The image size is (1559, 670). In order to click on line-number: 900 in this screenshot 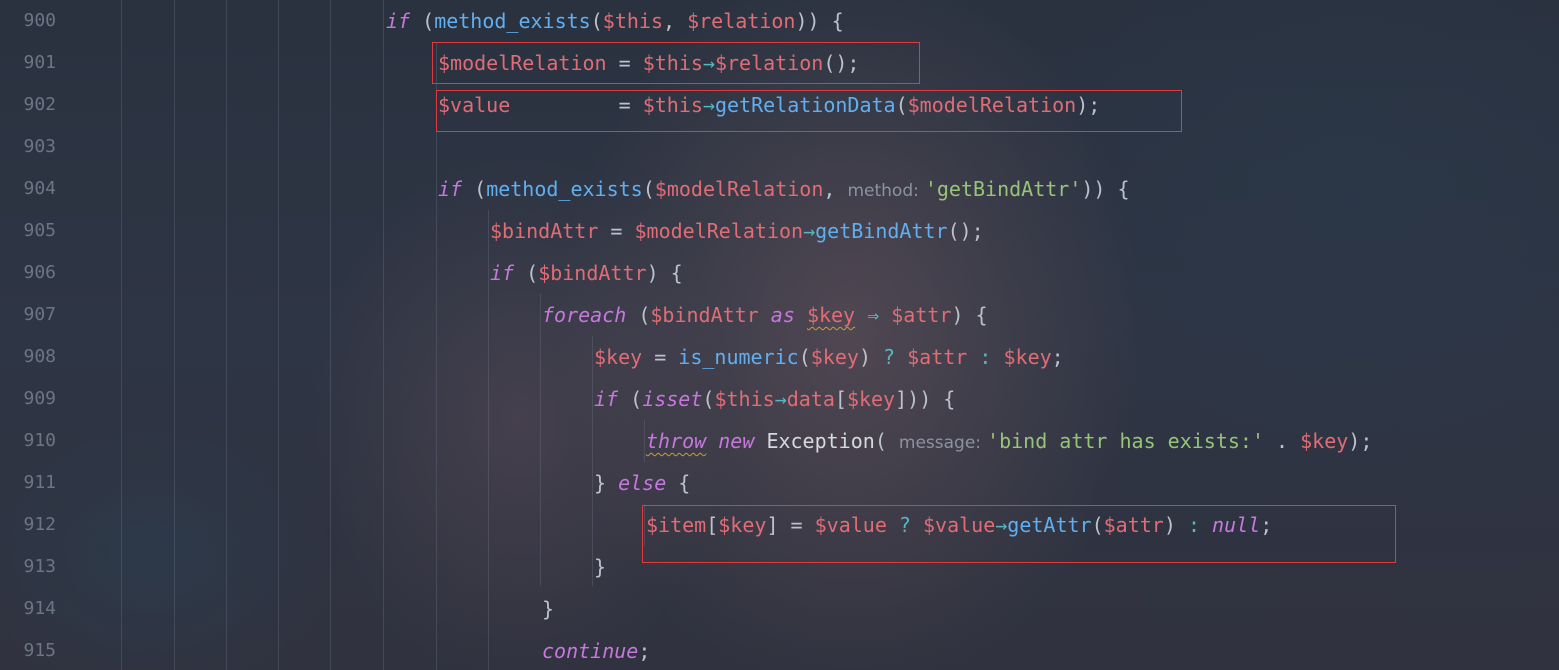, I will do `click(39, 20)`.